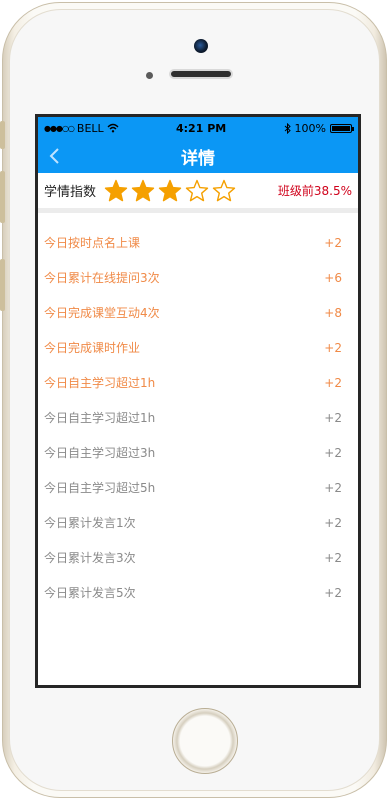 This screenshot has width=391, height=800. I want to click on task-label: 今日累计在线提问3次, so click(102, 278).